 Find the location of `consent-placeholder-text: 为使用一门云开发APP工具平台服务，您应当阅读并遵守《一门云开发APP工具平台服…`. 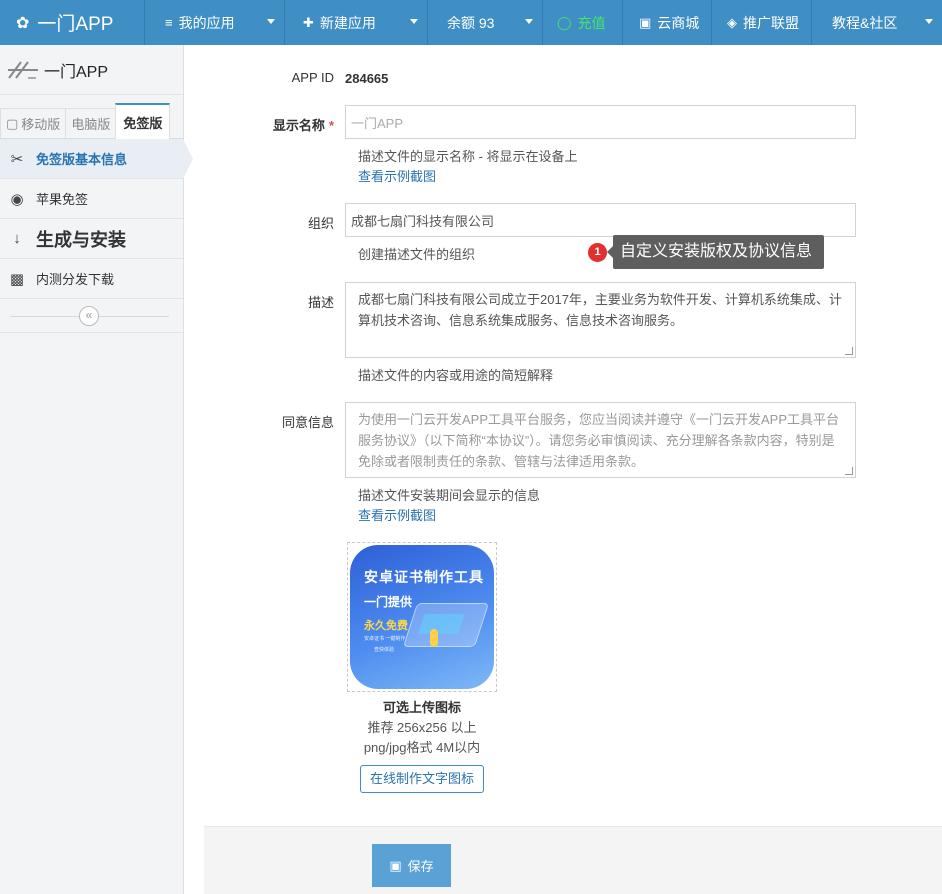

consent-placeholder-text: 为使用一门云开发APP工具平台服务，您应当阅读并遵守《一门云开发APP工具平台服… is located at coordinates (599, 440).